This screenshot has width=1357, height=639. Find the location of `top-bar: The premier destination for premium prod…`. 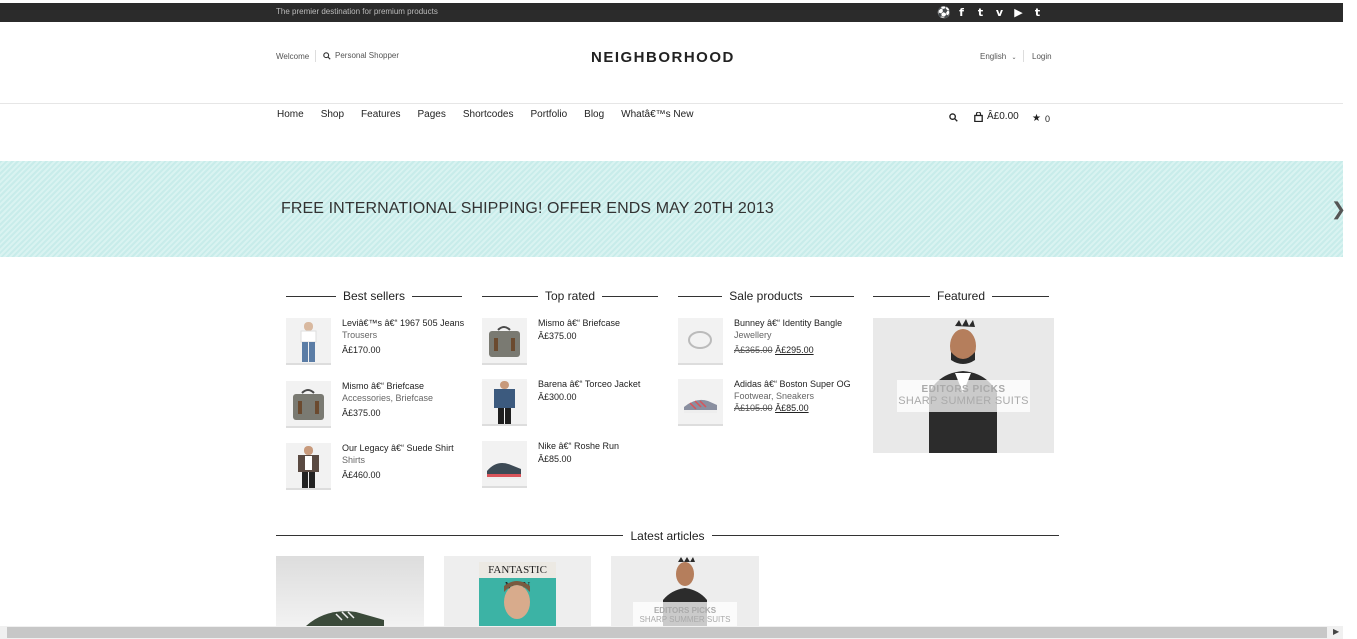

top-bar: The premier destination for premium prod… is located at coordinates (671, 12).